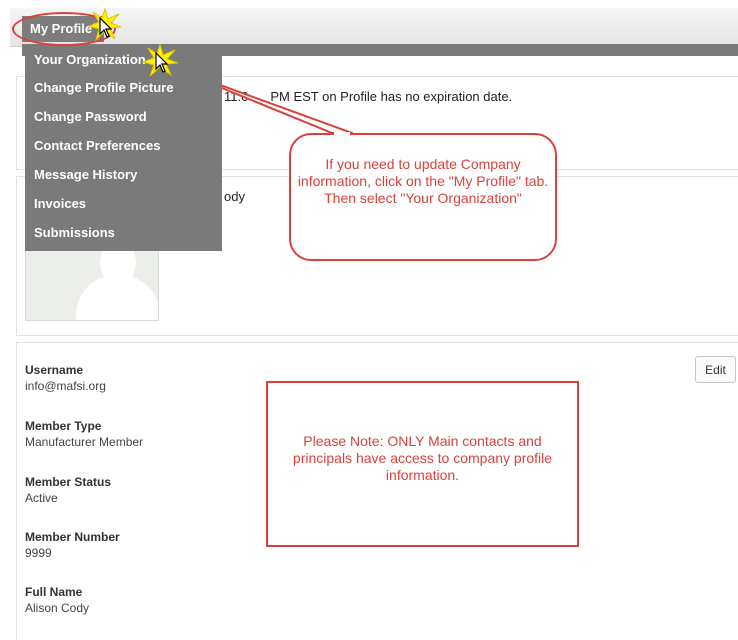 The image size is (738, 640). I want to click on field-label: Member Status, so click(68, 482).